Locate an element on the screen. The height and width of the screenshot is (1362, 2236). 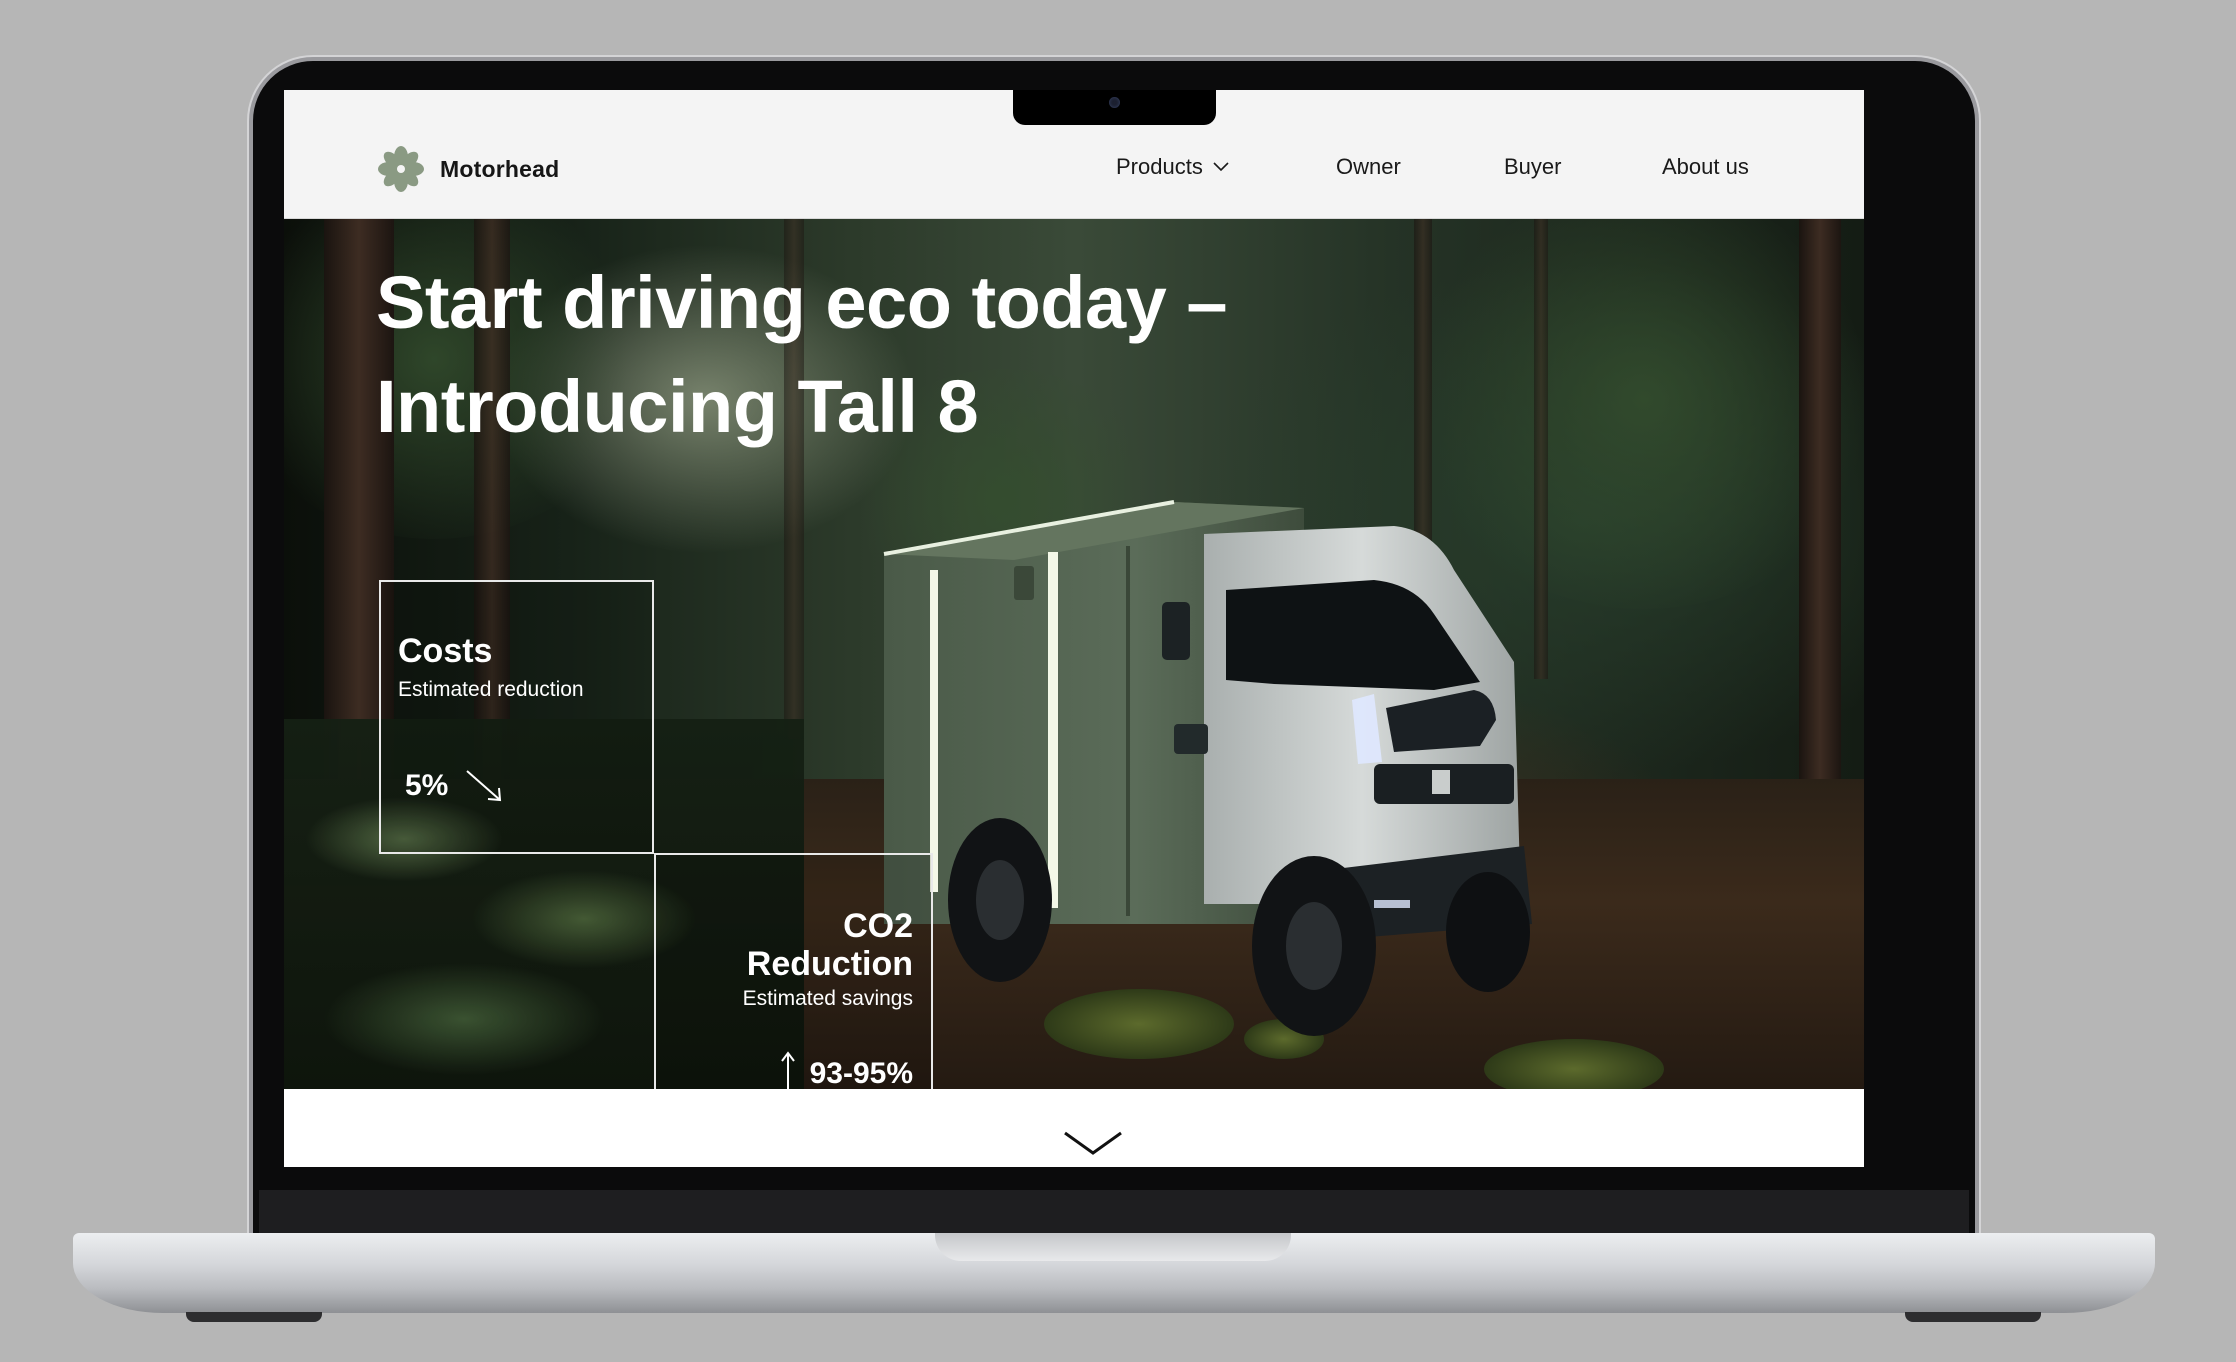
hero-headline-line-2: Introducing Tall 8 is located at coordinates (677, 406).